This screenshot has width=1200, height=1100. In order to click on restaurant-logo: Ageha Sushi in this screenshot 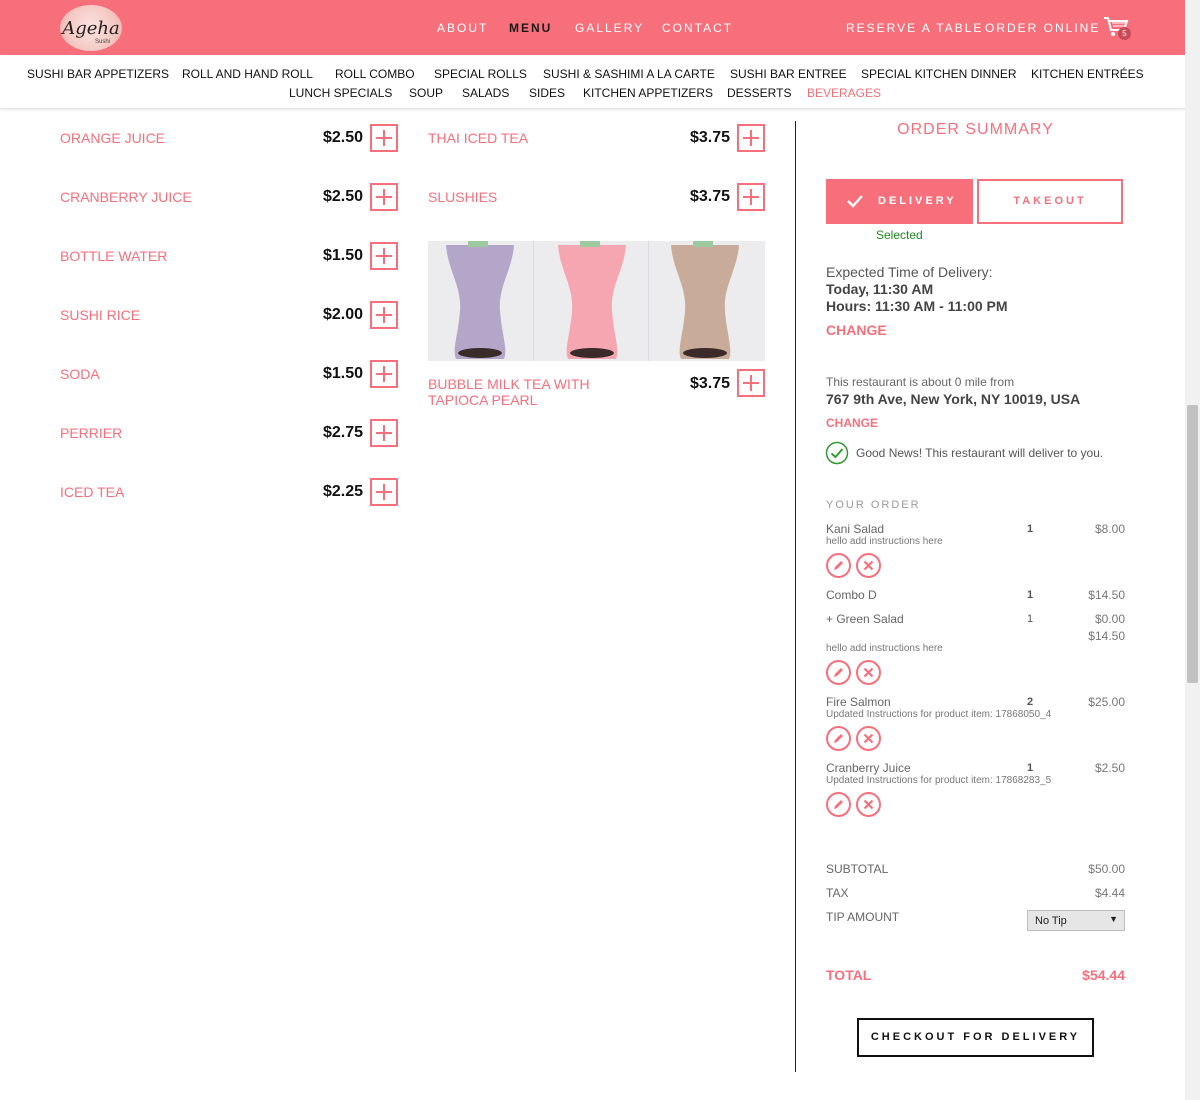, I will do `click(91, 28)`.